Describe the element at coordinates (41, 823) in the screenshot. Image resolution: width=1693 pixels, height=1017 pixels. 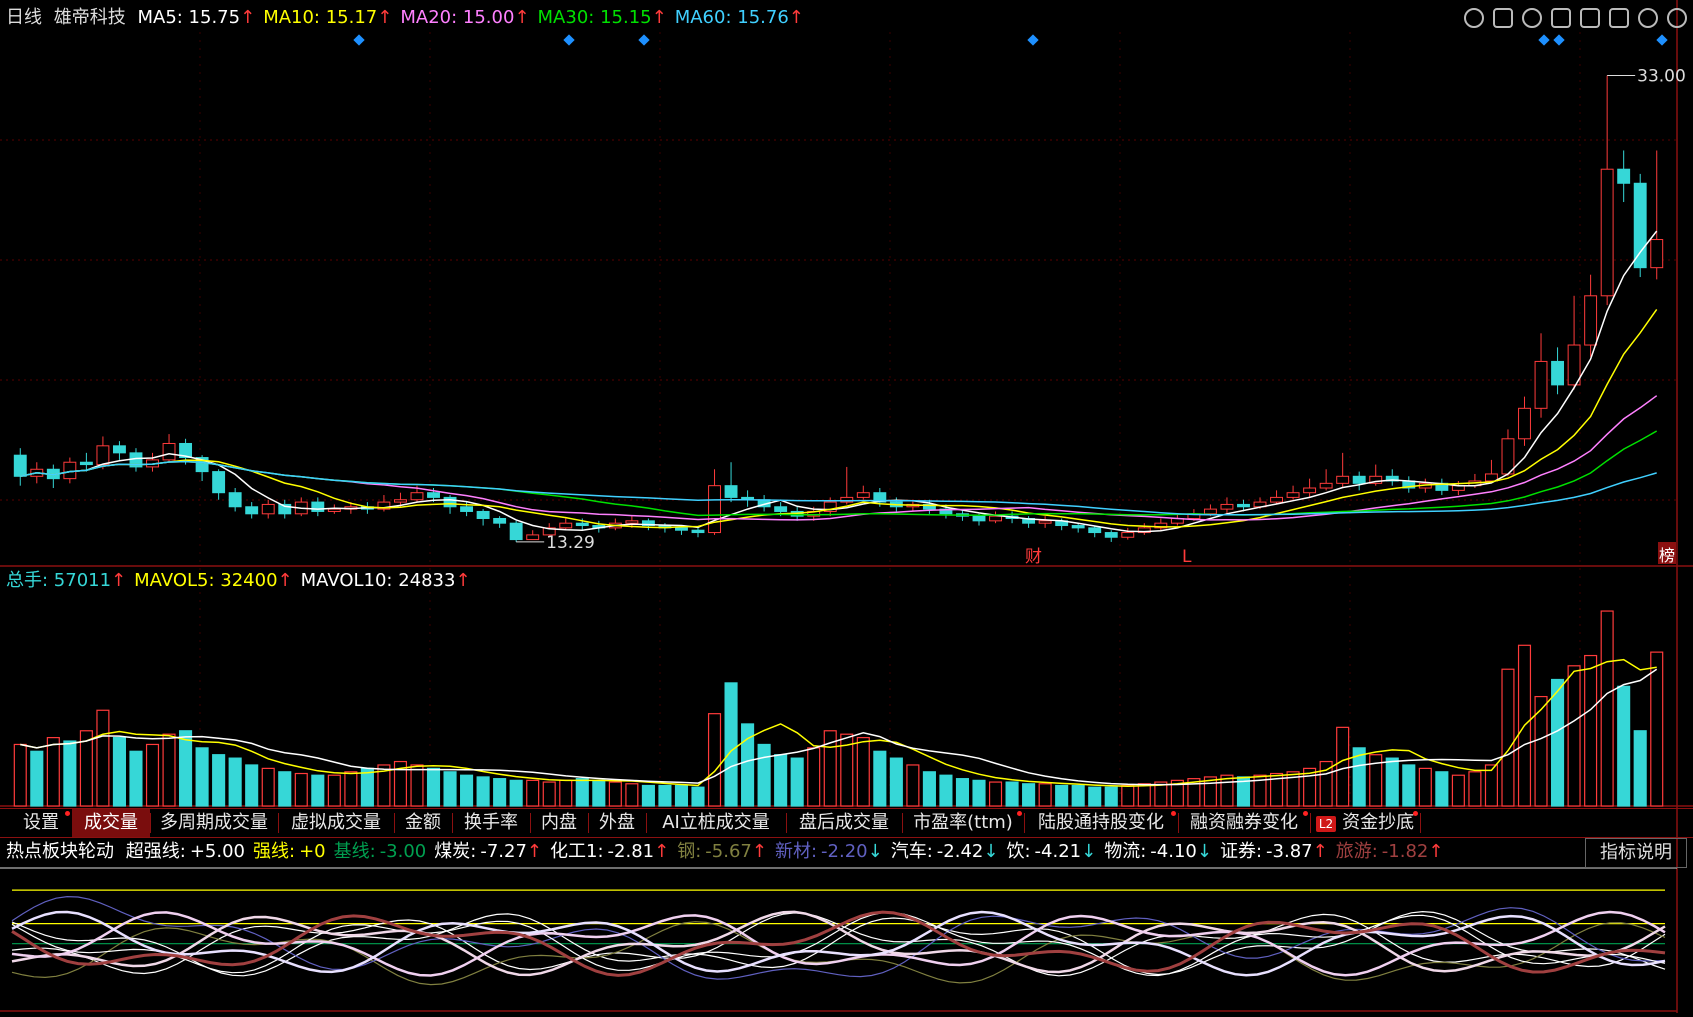
I see `tab-0: 设置` at that location.